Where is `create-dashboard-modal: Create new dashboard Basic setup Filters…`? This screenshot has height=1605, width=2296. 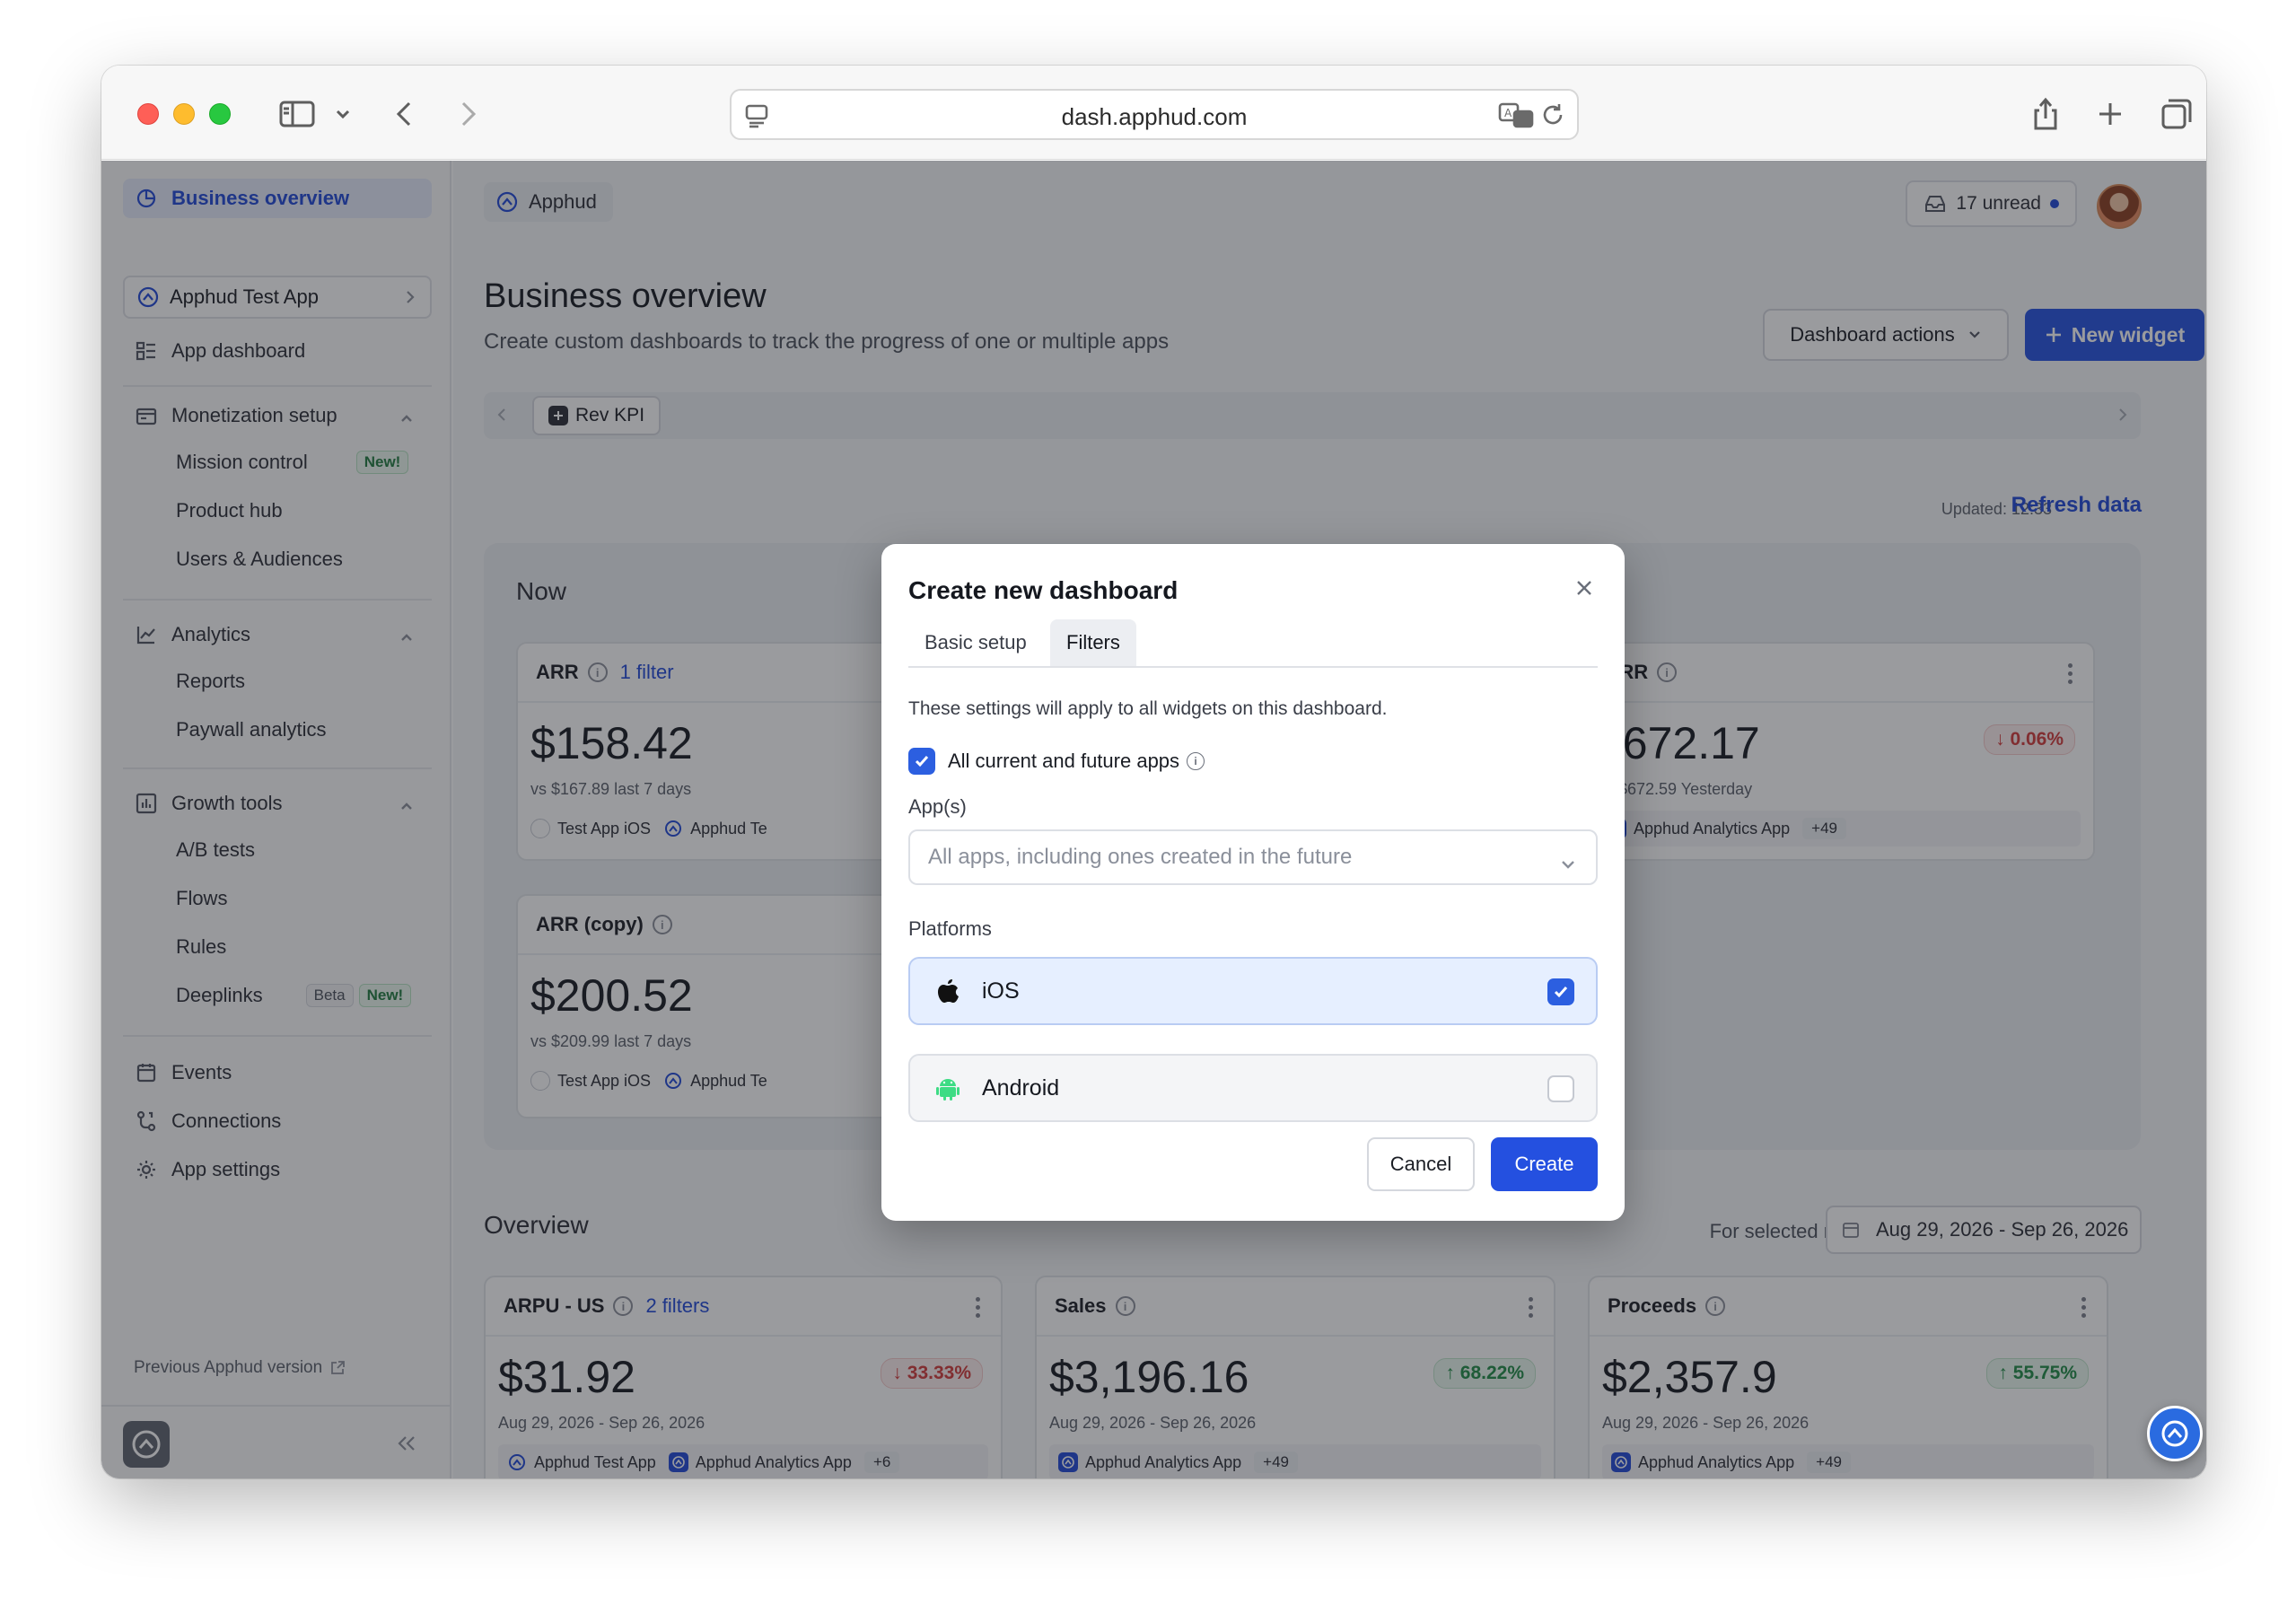 create-dashboard-modal: Create new dashboard Basic setup Filters… is located at coordinates (1253, 882).